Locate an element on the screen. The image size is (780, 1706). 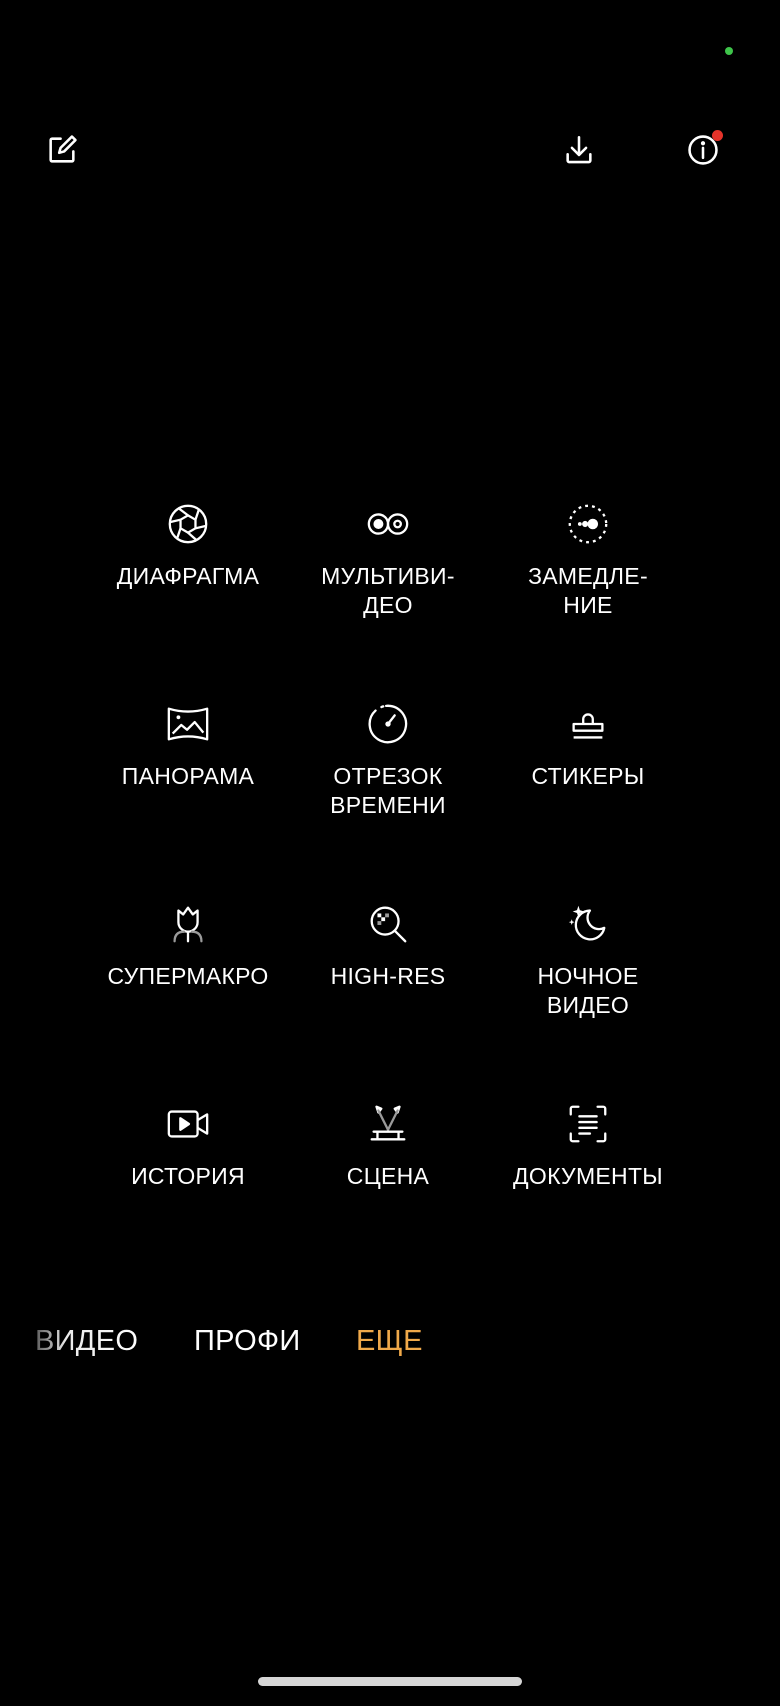
mode-stage: СЦЕНА is located at coordinates (388, 1200).